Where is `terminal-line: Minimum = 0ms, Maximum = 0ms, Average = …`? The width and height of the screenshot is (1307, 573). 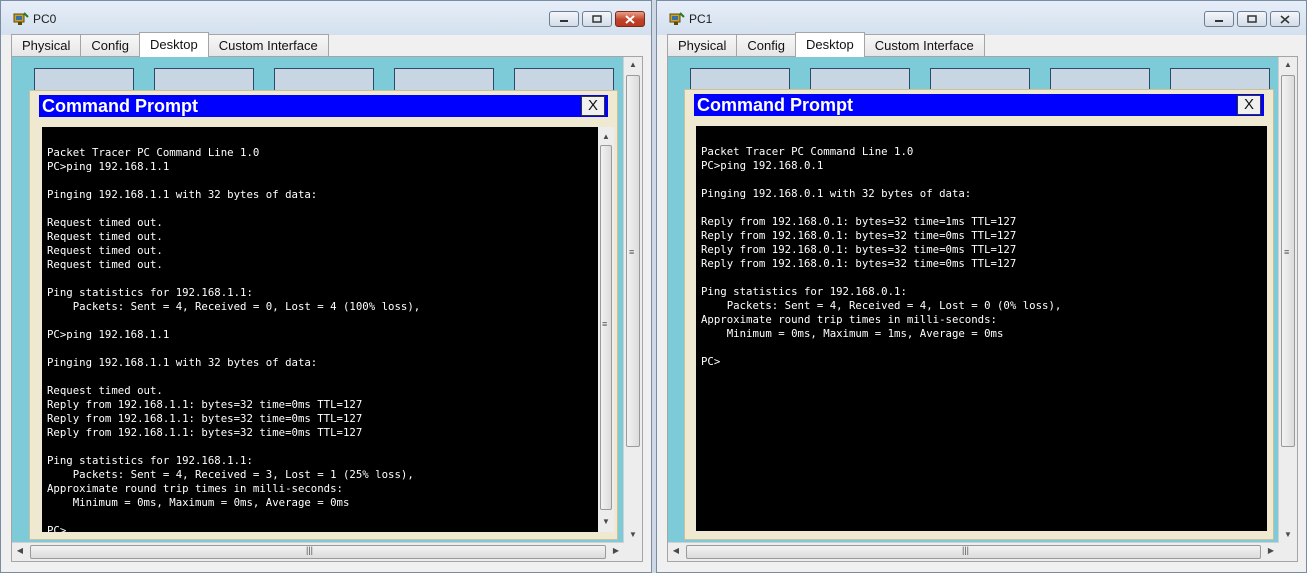 terminal-line: Minimum = 0ms, Maximum = 0ms, Average = … is located at coordinates (211, 502).